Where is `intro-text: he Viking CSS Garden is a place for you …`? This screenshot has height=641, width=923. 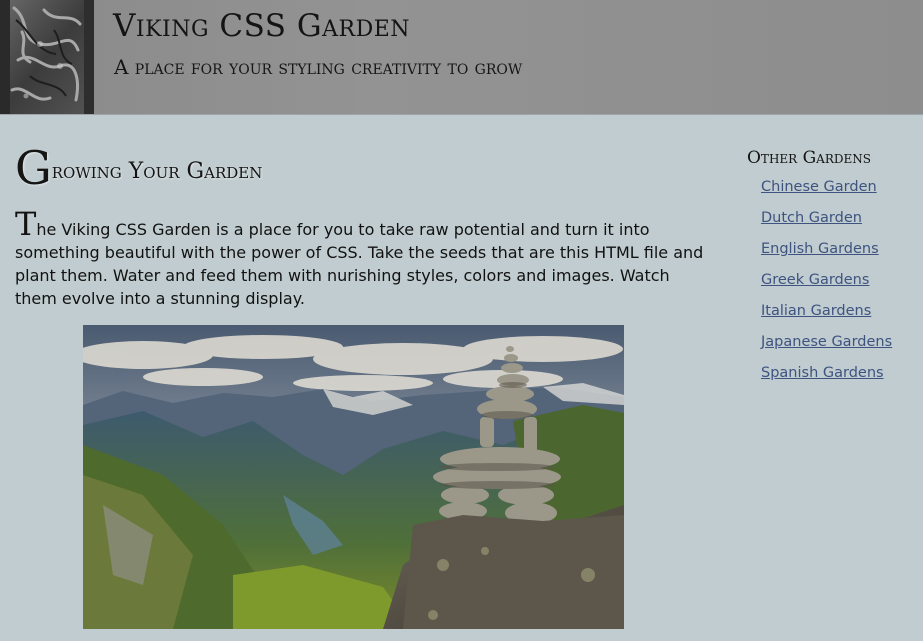 intro-text: he Viking CSS Garden is a place for you … is located at coordinates (359, 264).